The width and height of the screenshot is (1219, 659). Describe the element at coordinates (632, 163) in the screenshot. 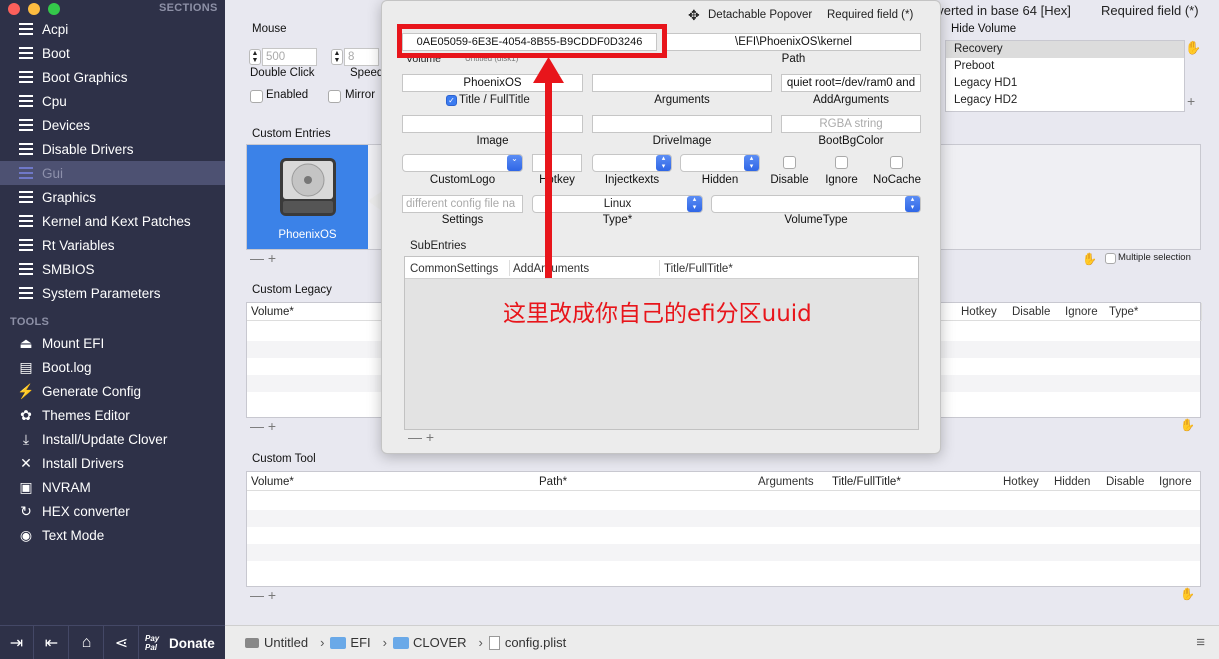

I see `injectkexts-popup: ▴ ▾` at that location.